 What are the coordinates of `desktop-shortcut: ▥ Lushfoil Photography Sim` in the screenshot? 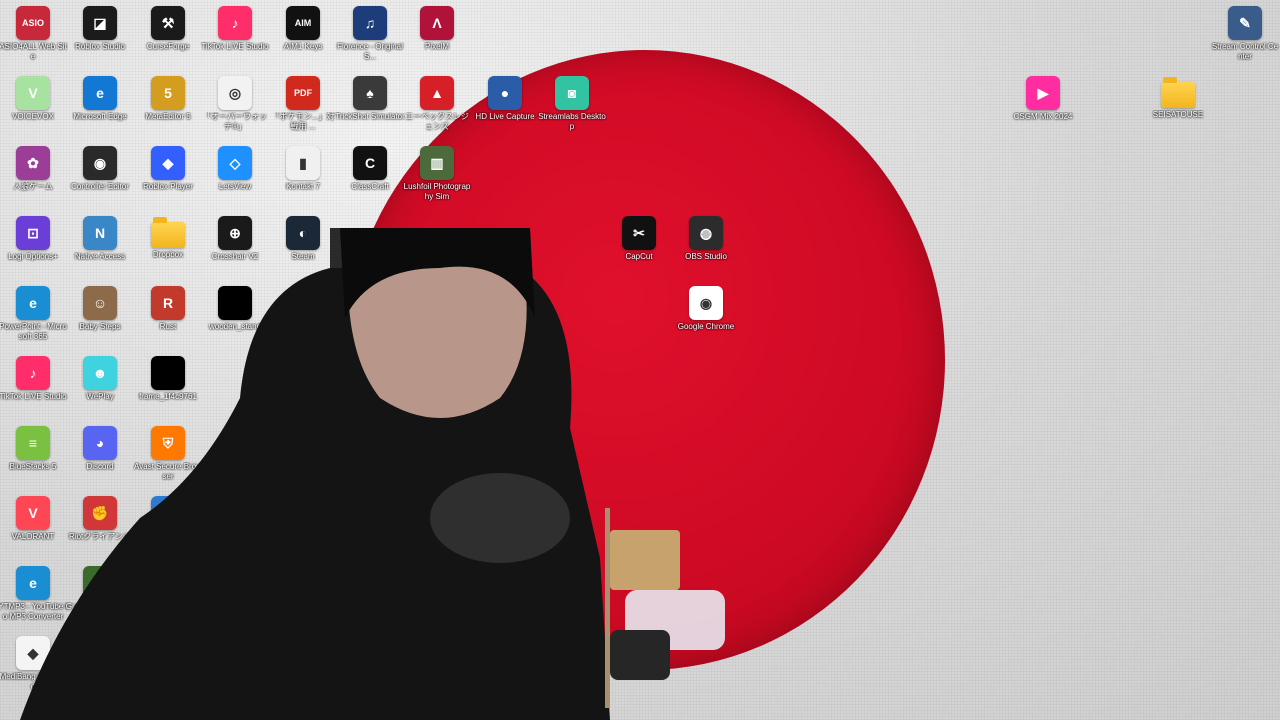 It's located at (437, 174).